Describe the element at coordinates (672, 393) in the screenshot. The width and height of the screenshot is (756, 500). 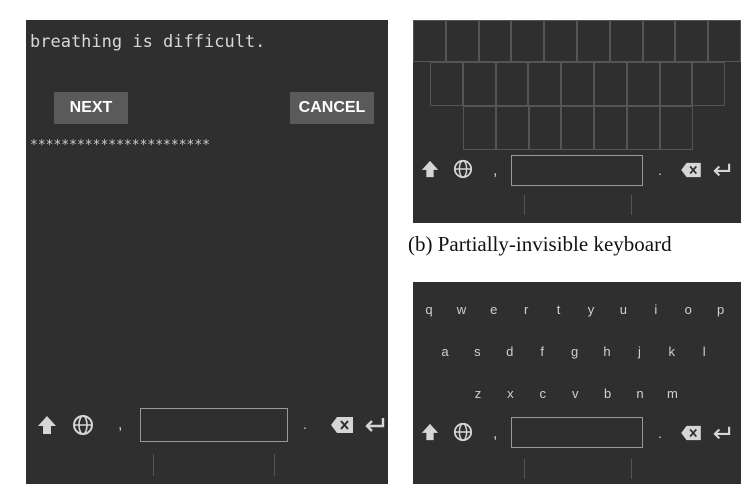
I see `key-m: m` at that location.